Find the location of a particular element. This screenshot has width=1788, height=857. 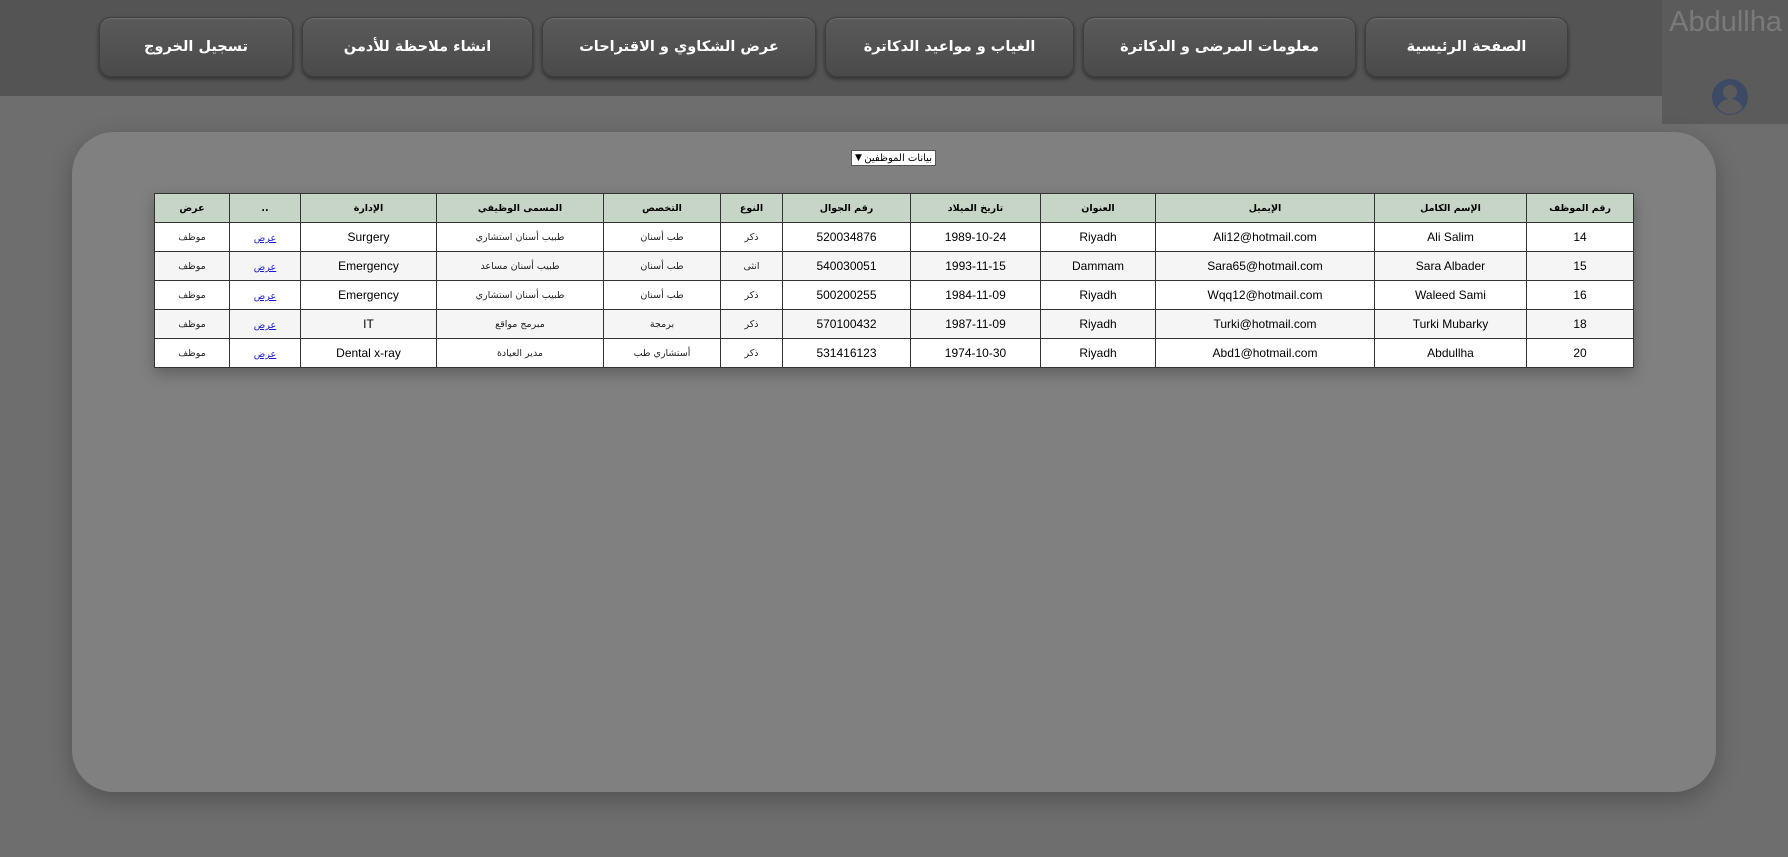

cell-specialty: برمجة is located at coordinates (662, 324).